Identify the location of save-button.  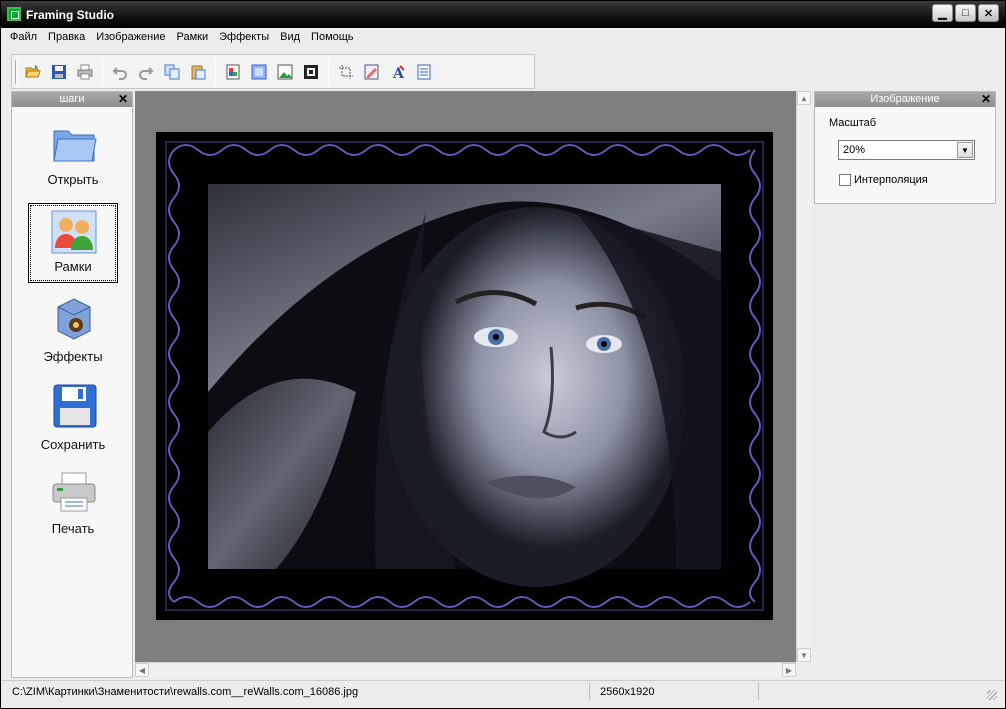
(59, 72).